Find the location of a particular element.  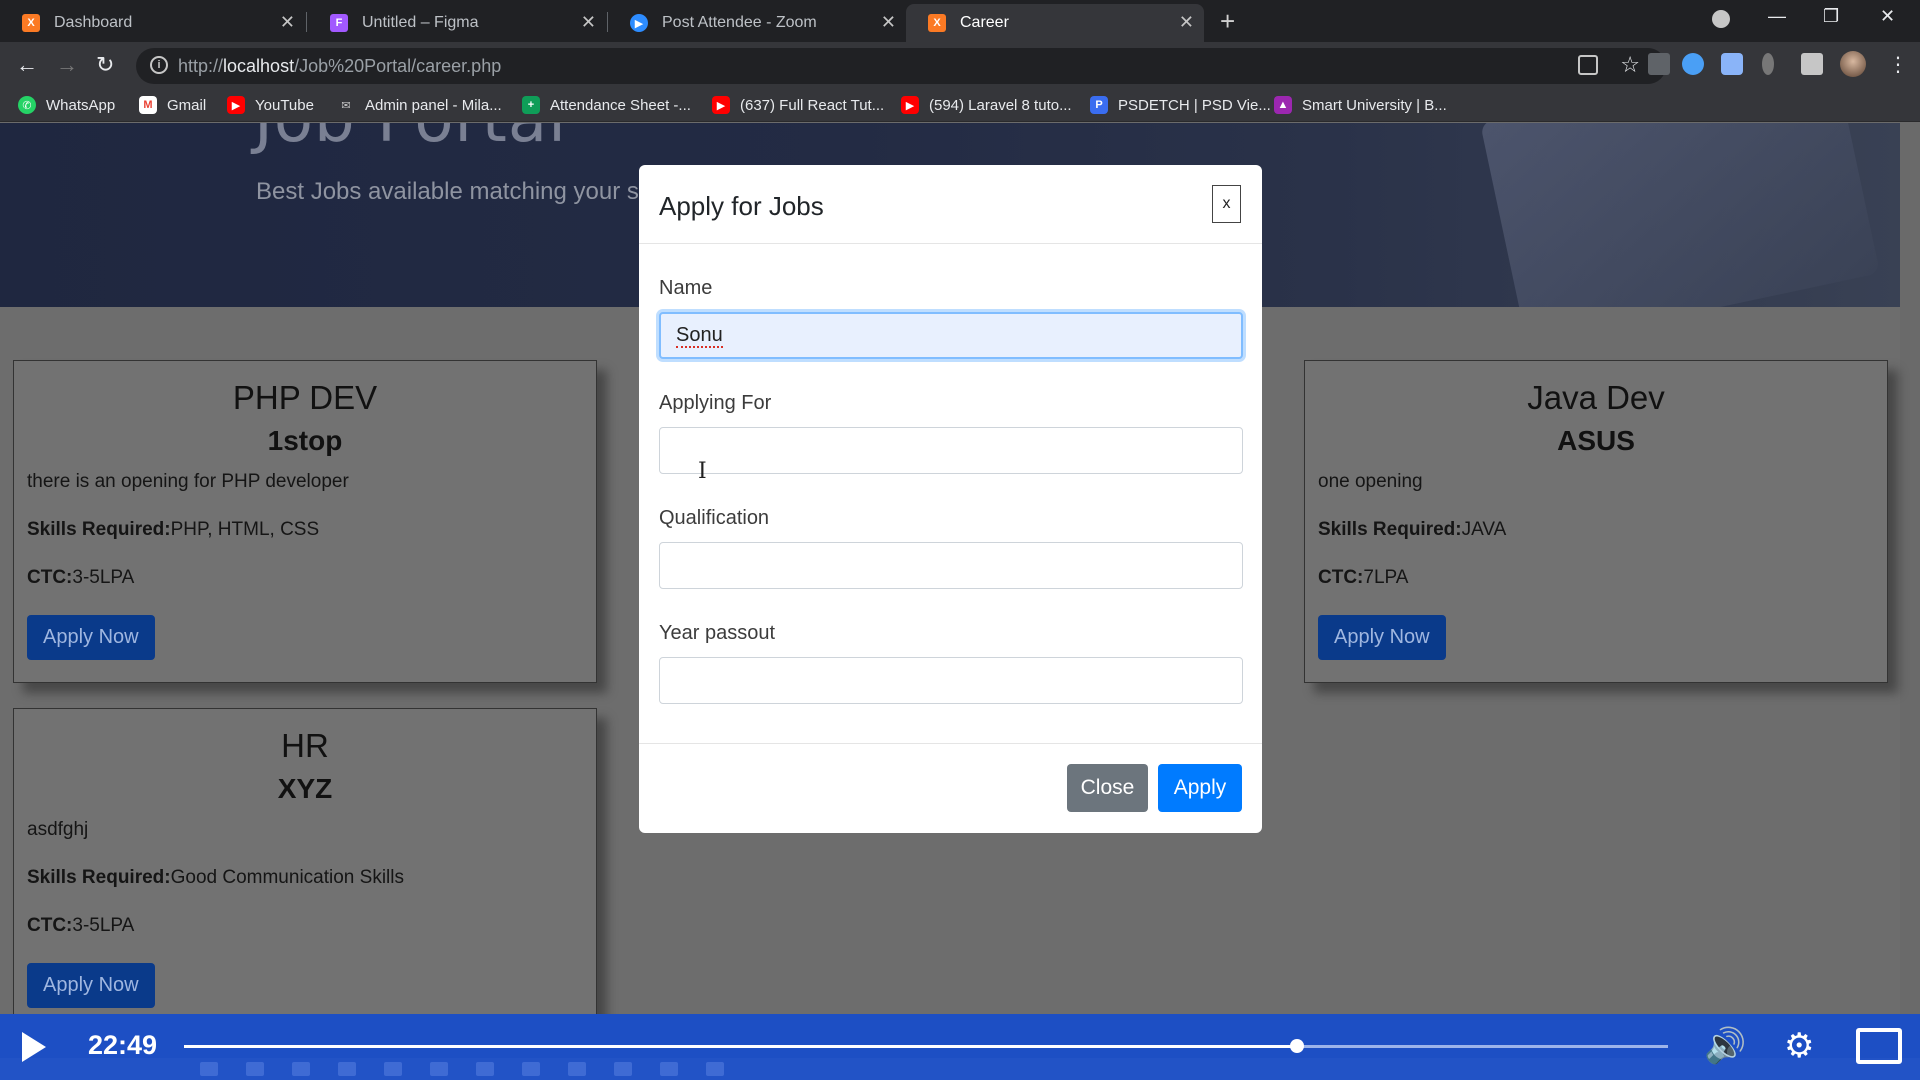

taskbar-ghost is located at coordinates (960, 1069).